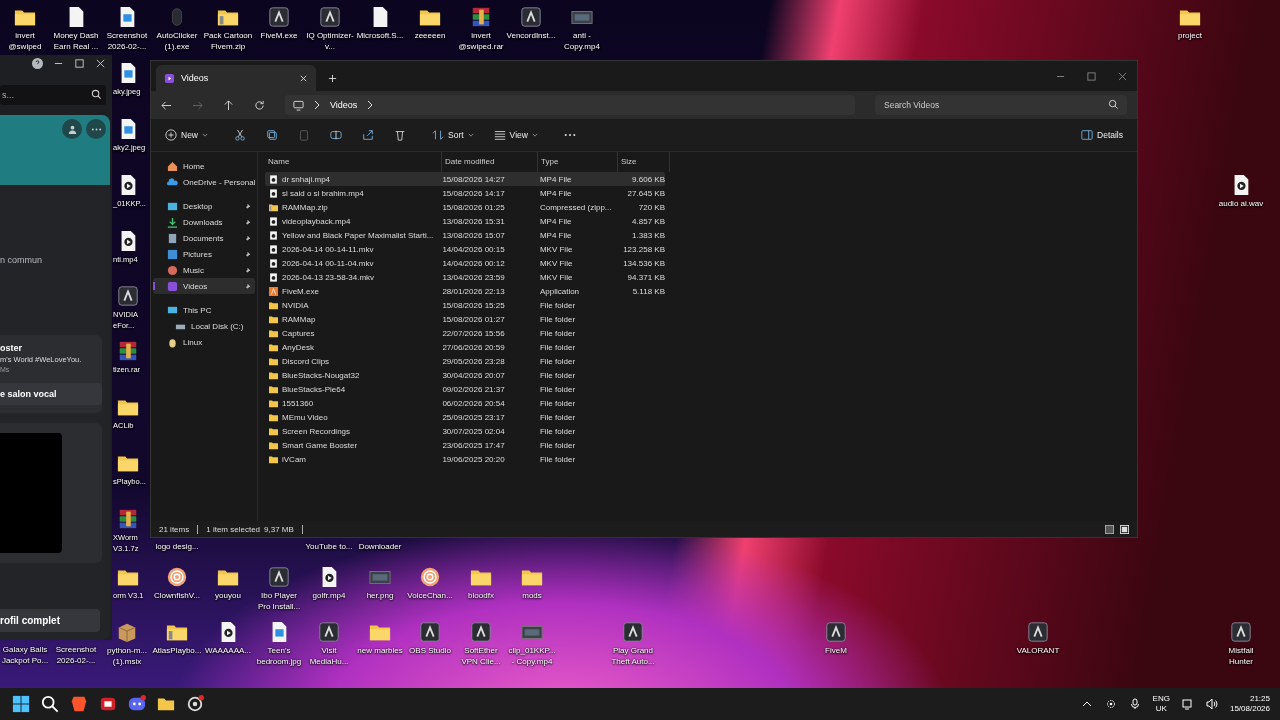 The image size is (1280, 720). Describe the element at coordinates (204, 342) in the screenshot. I see `sidebar-item: Linux` at that location.